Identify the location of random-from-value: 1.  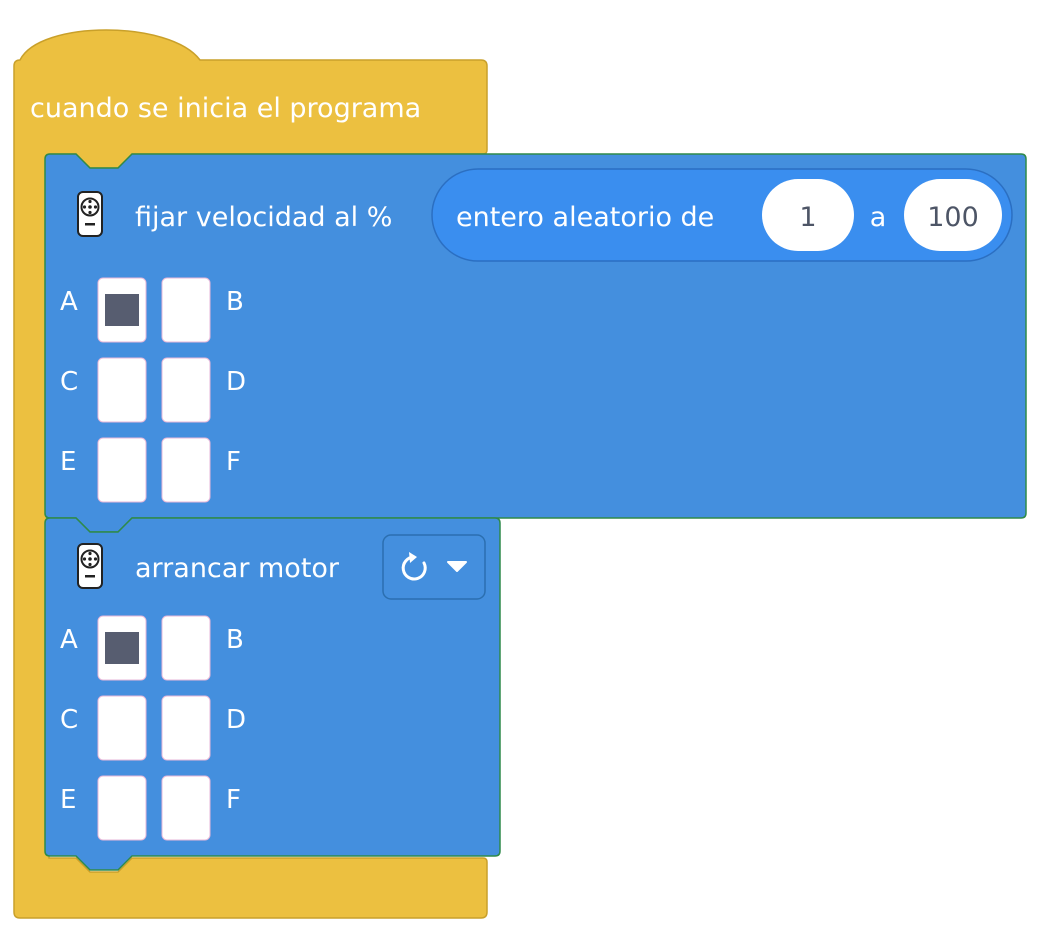
(807, 217).